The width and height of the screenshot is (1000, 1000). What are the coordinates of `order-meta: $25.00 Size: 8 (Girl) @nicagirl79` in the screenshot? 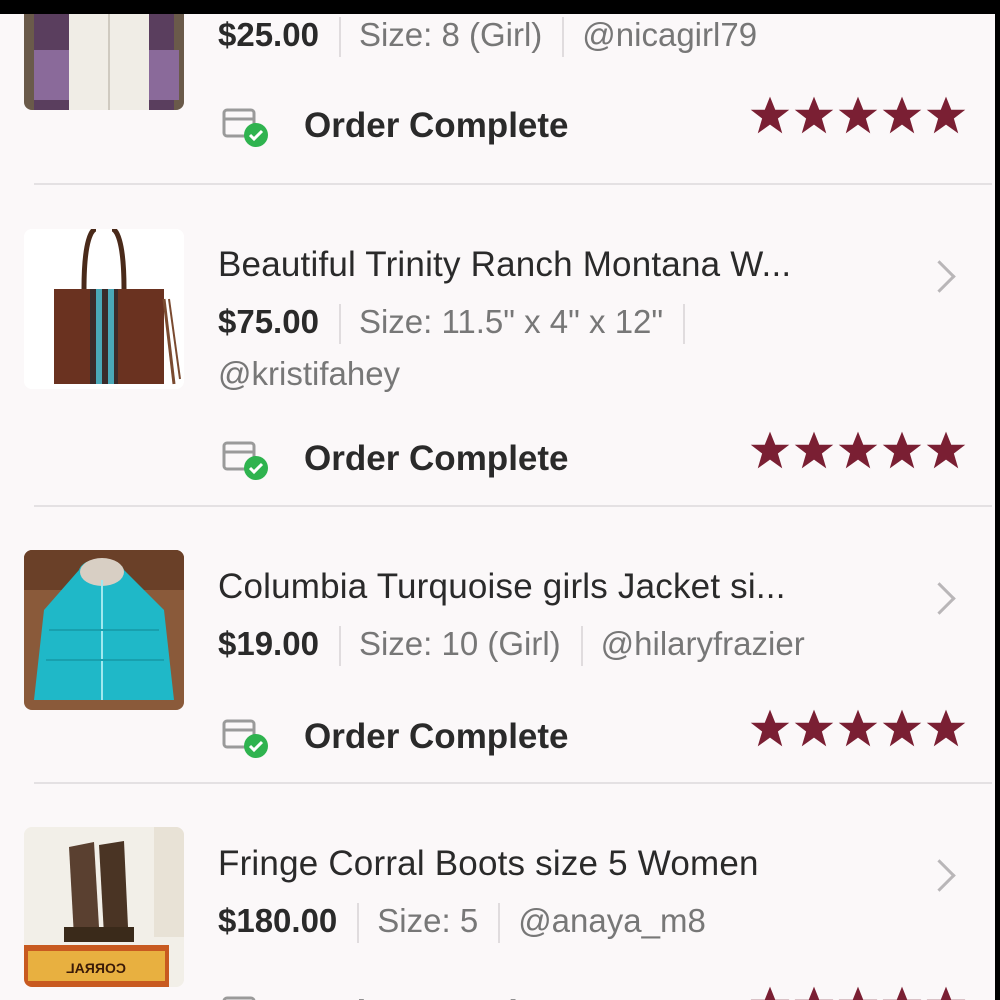 It's located at (487, 37).